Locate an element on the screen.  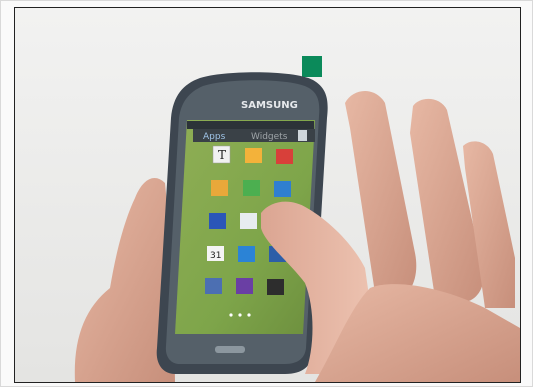
playstore-app-icon is located at coordinates (248, 221).